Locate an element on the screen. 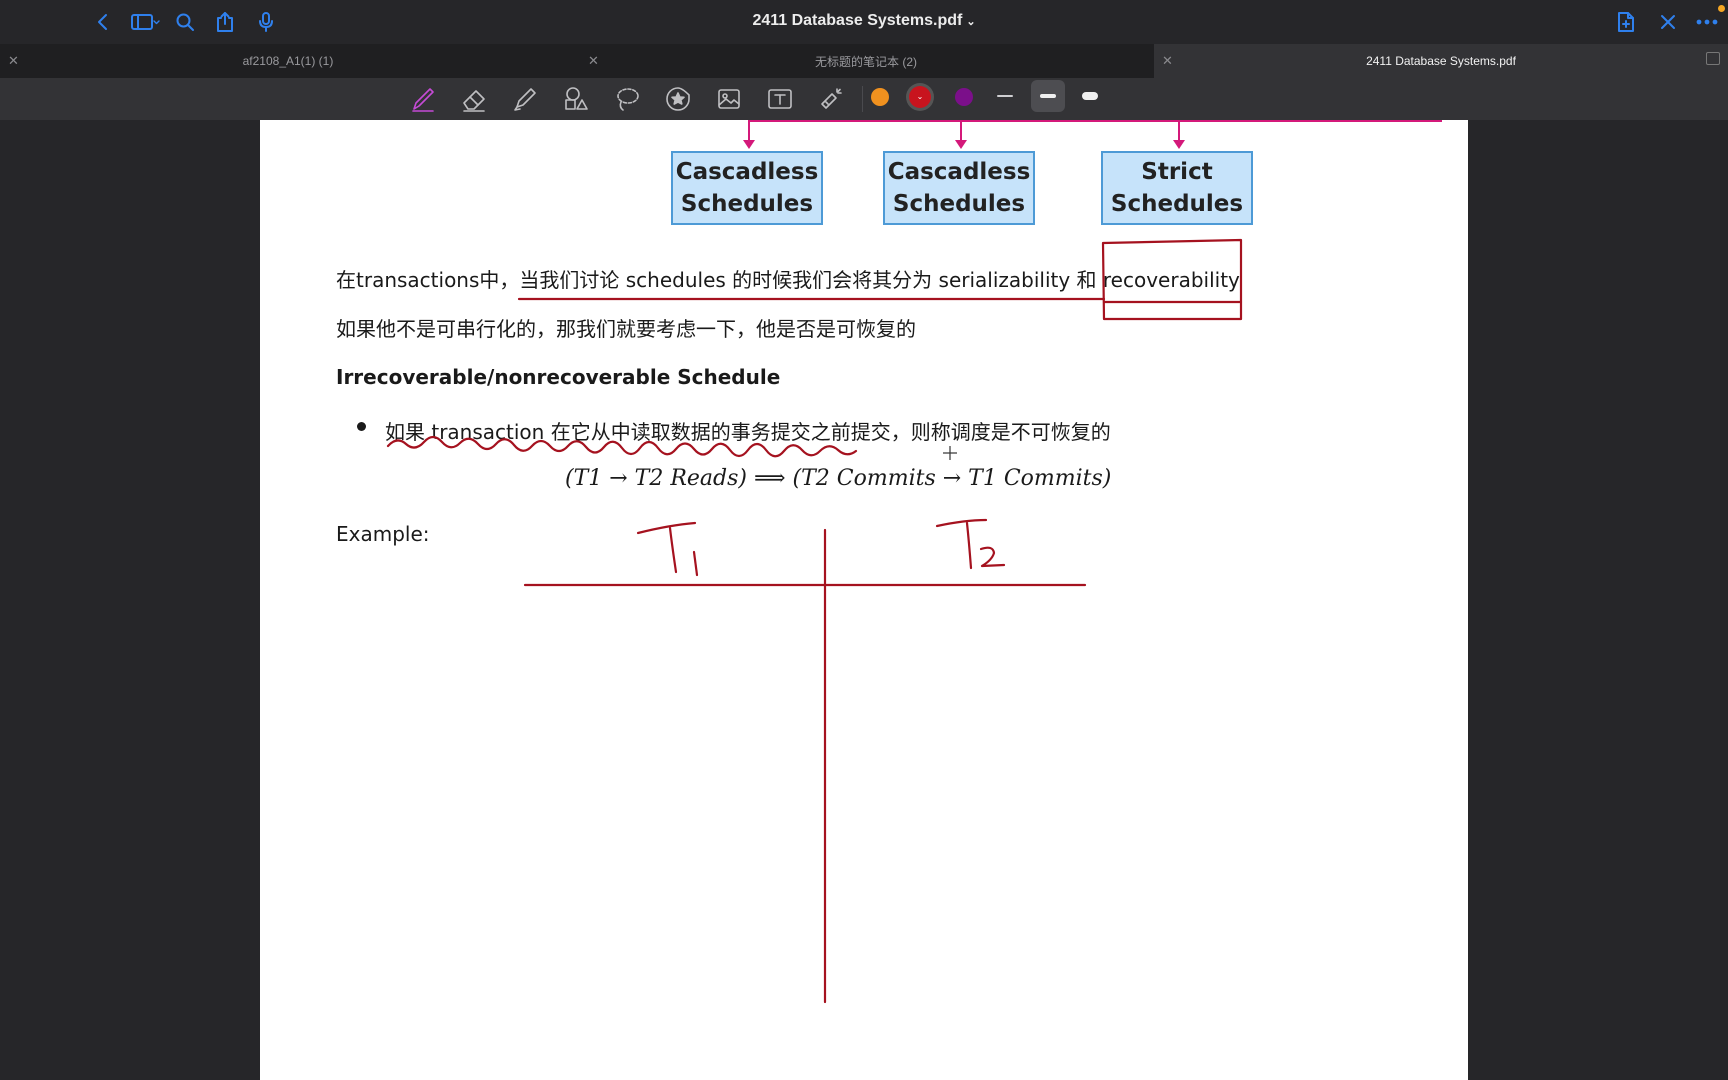  tab-label: 2411 Database Systems.pdf is located at coordinates (1441, 61).